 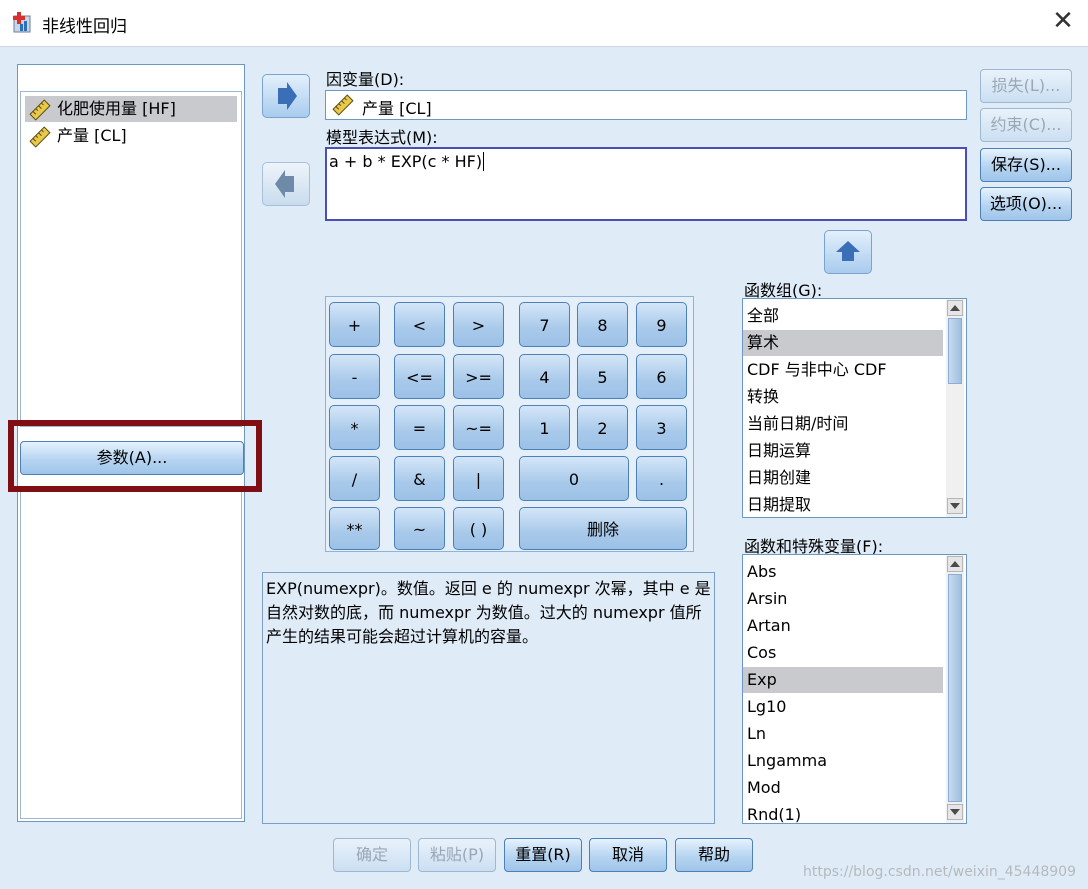 I want to click on dependent-value: 产量 [CL], so click(x=397, y=108).